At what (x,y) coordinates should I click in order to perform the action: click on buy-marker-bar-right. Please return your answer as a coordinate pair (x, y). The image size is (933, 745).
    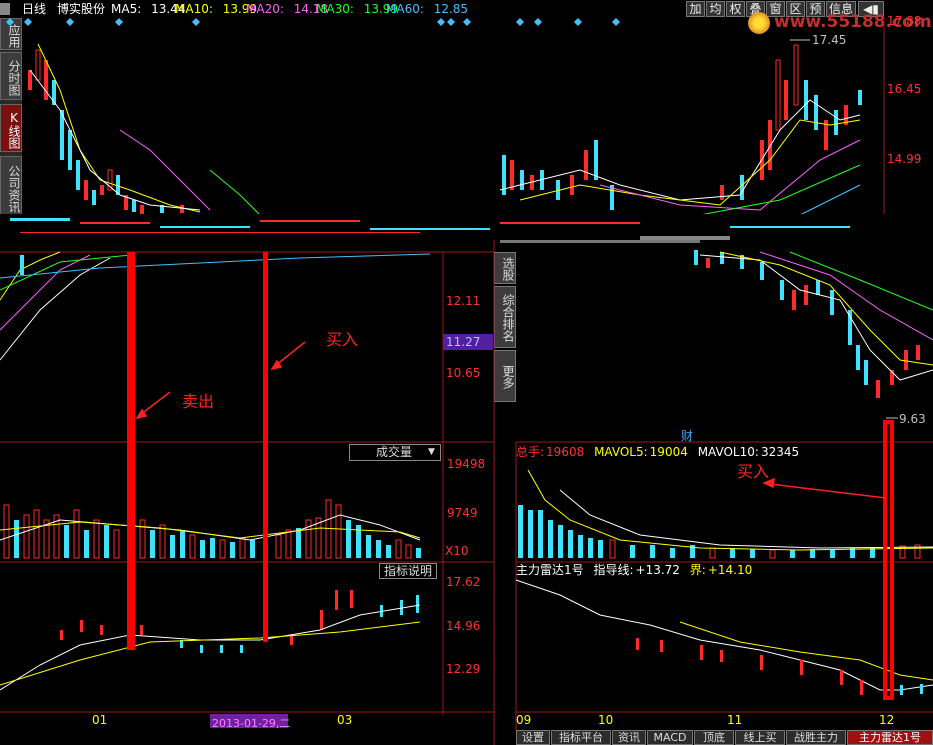
    Looking at the image, I should click on (888, 560).